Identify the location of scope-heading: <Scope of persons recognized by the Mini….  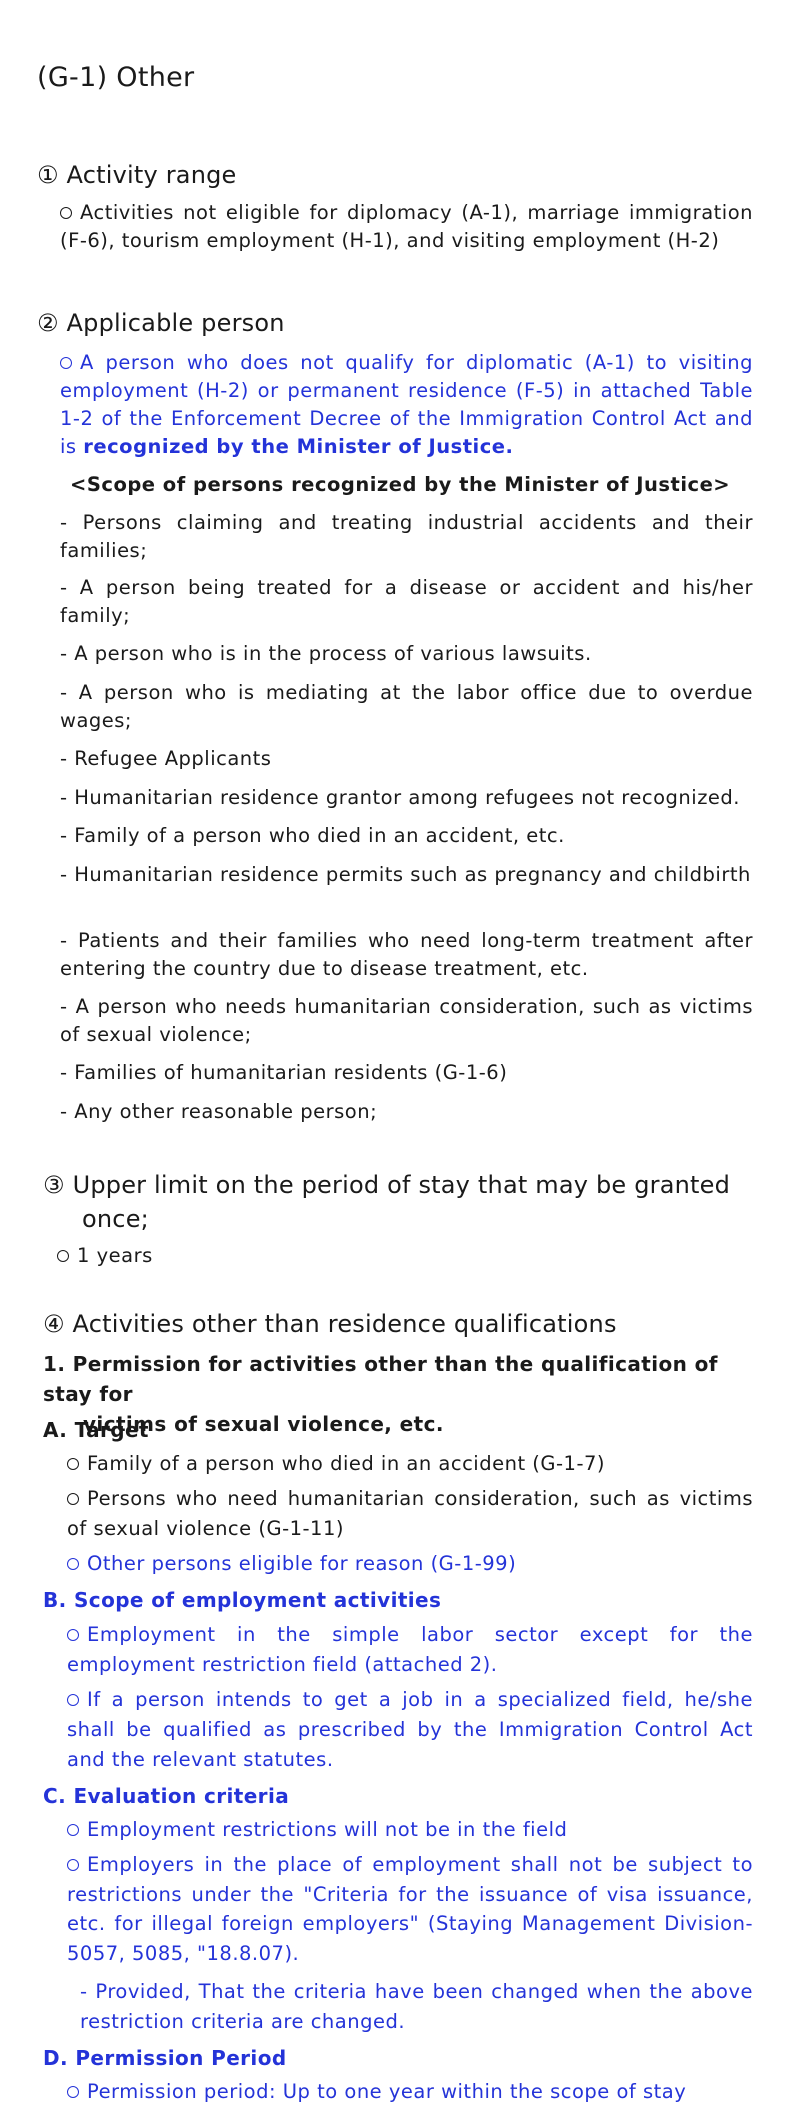
(400, 484).